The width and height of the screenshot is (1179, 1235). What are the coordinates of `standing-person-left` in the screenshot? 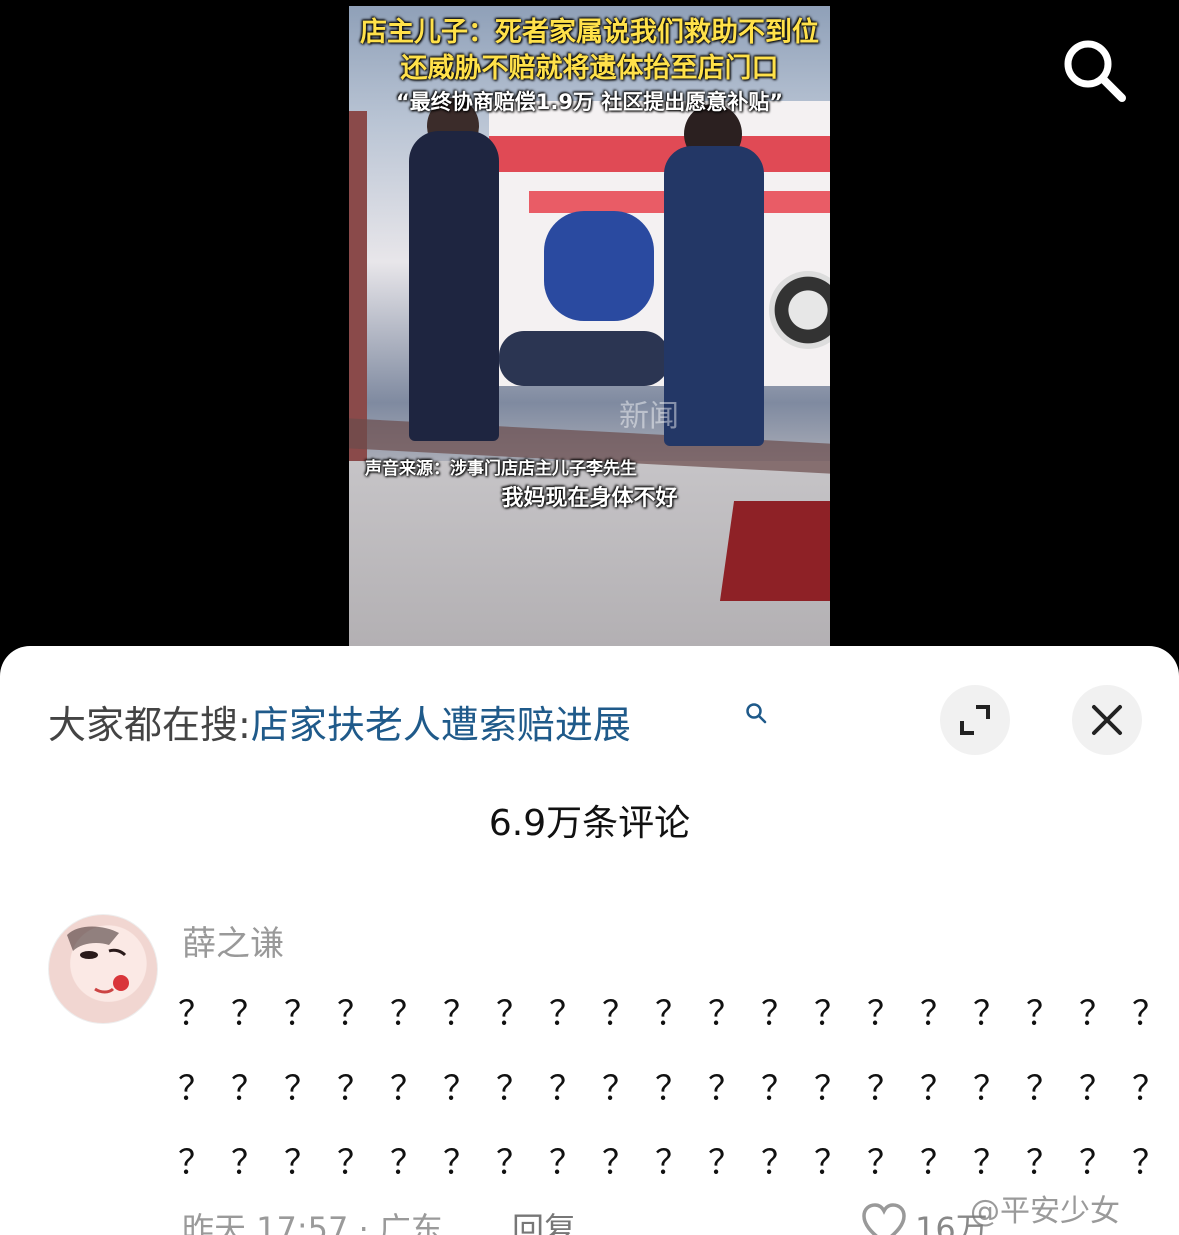 It's located at (454, 286).